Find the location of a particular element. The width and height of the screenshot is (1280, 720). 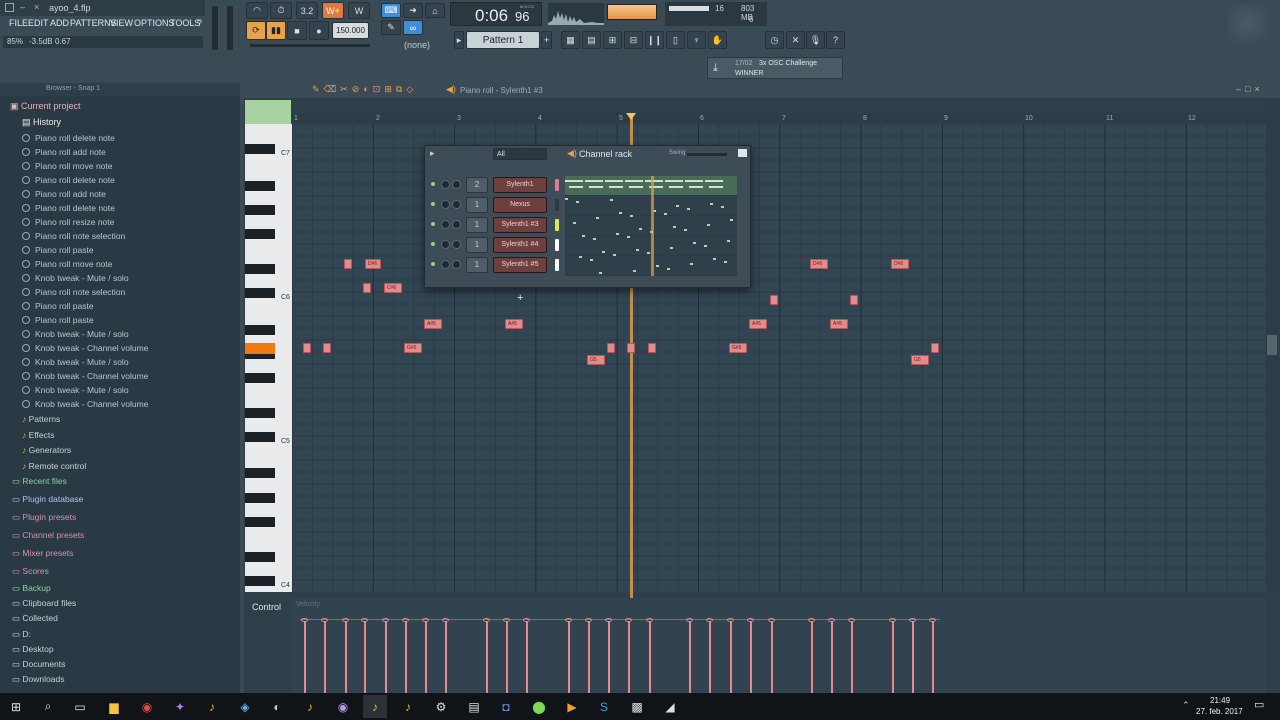

clock-date: 27. feb. 2017 is located at coordinates (1219, 711).